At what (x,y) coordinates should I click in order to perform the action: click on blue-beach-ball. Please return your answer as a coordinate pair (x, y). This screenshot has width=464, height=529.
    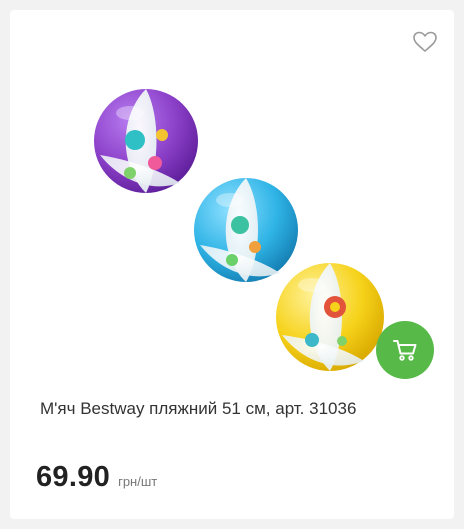
    Looking at the image, I should click on (246, 230).